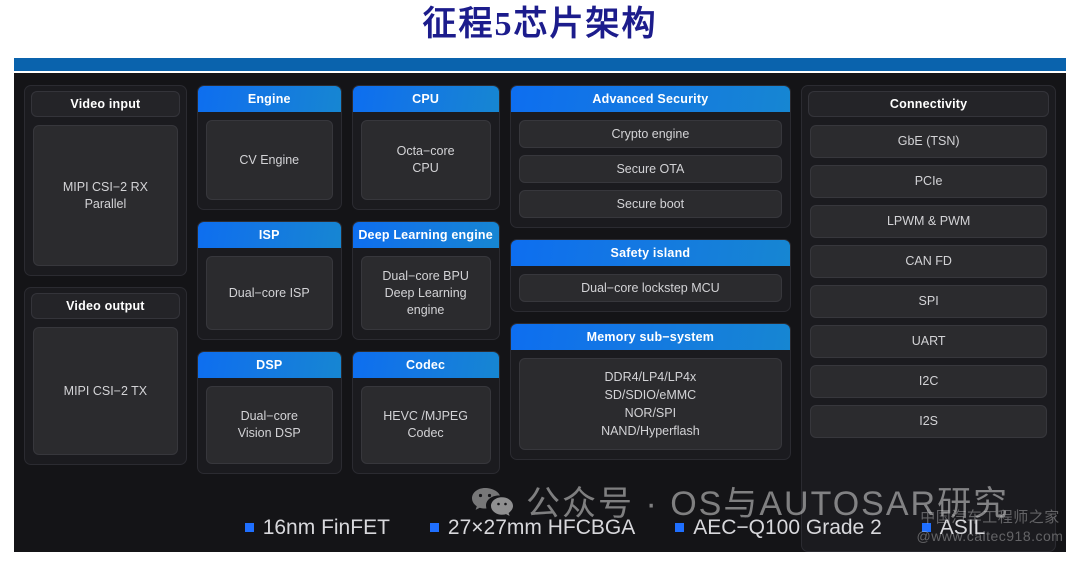  I want to click on cell-mipi-csi2-rx: MIPI CSI−2 RX Parallel, so click(105, 195).